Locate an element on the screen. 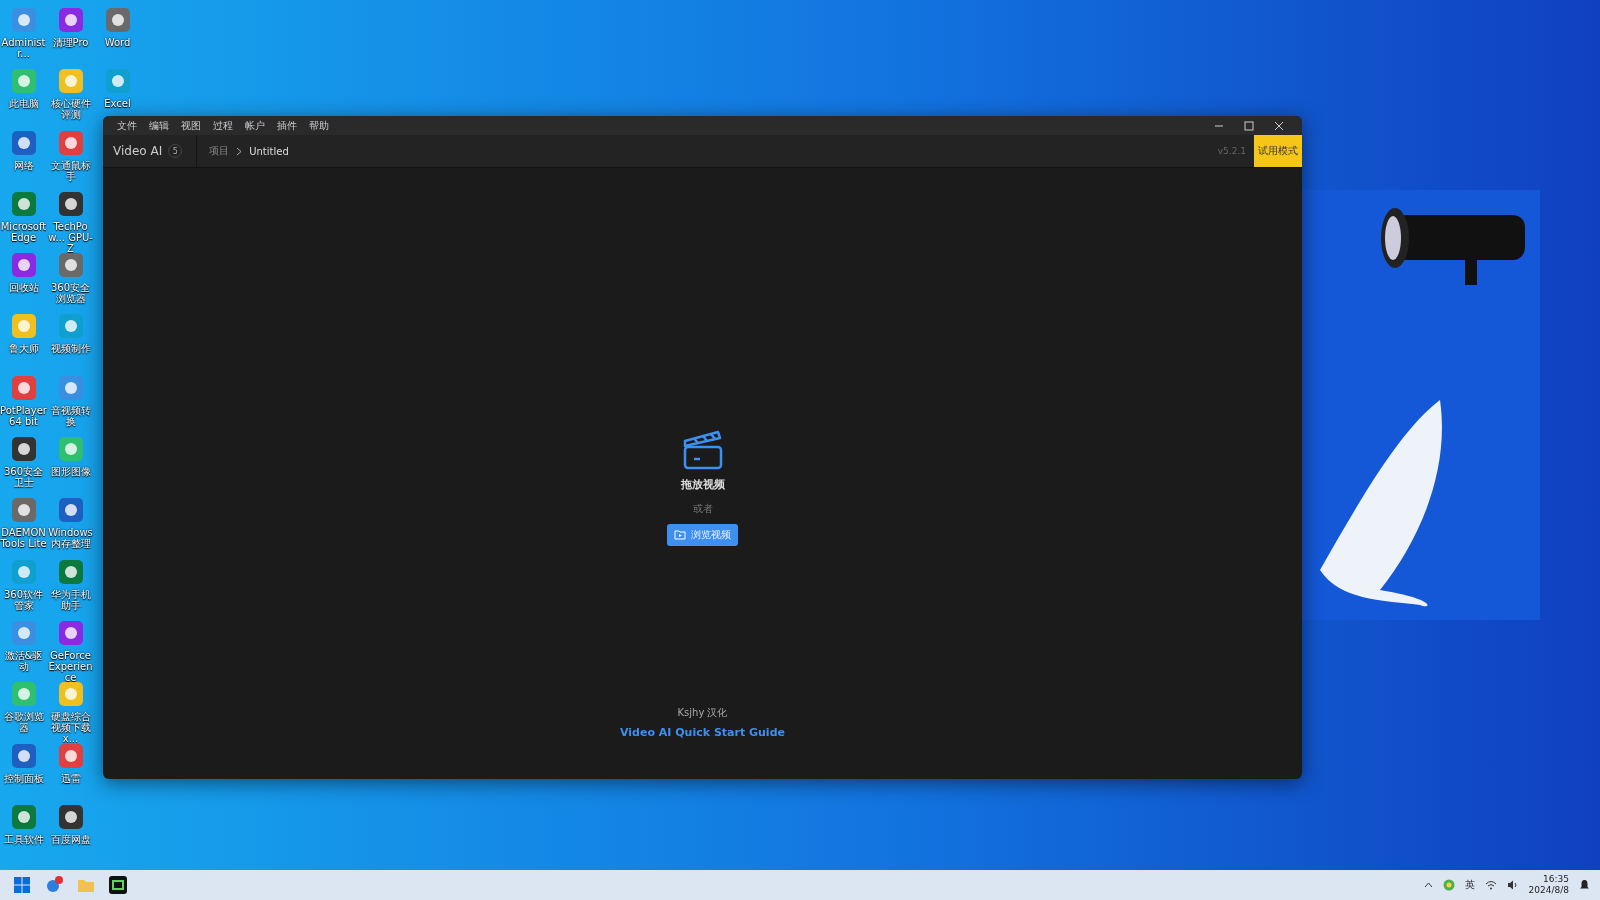 The height and width of the screenshot is (900, 1600). date-text: 2024/8/8 is located at coordinates (1548, 890).